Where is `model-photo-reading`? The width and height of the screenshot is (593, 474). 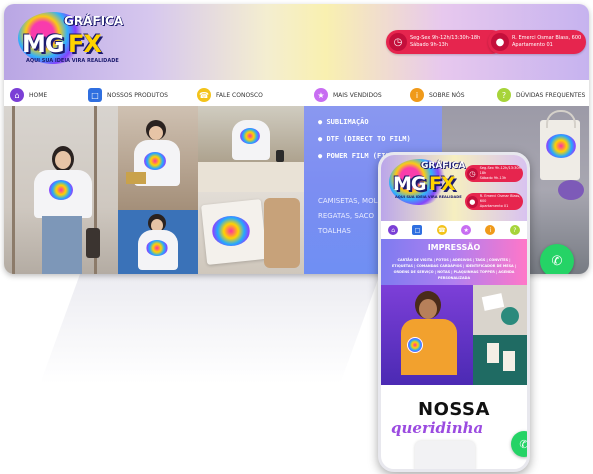 model-photo-reading is located at coordinates (158, 158).